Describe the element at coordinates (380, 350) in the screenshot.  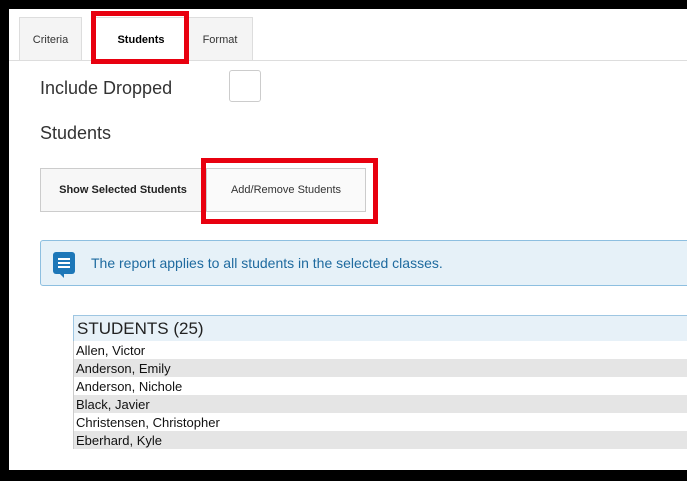
I see `list-item: Allen, Victor` at that location.